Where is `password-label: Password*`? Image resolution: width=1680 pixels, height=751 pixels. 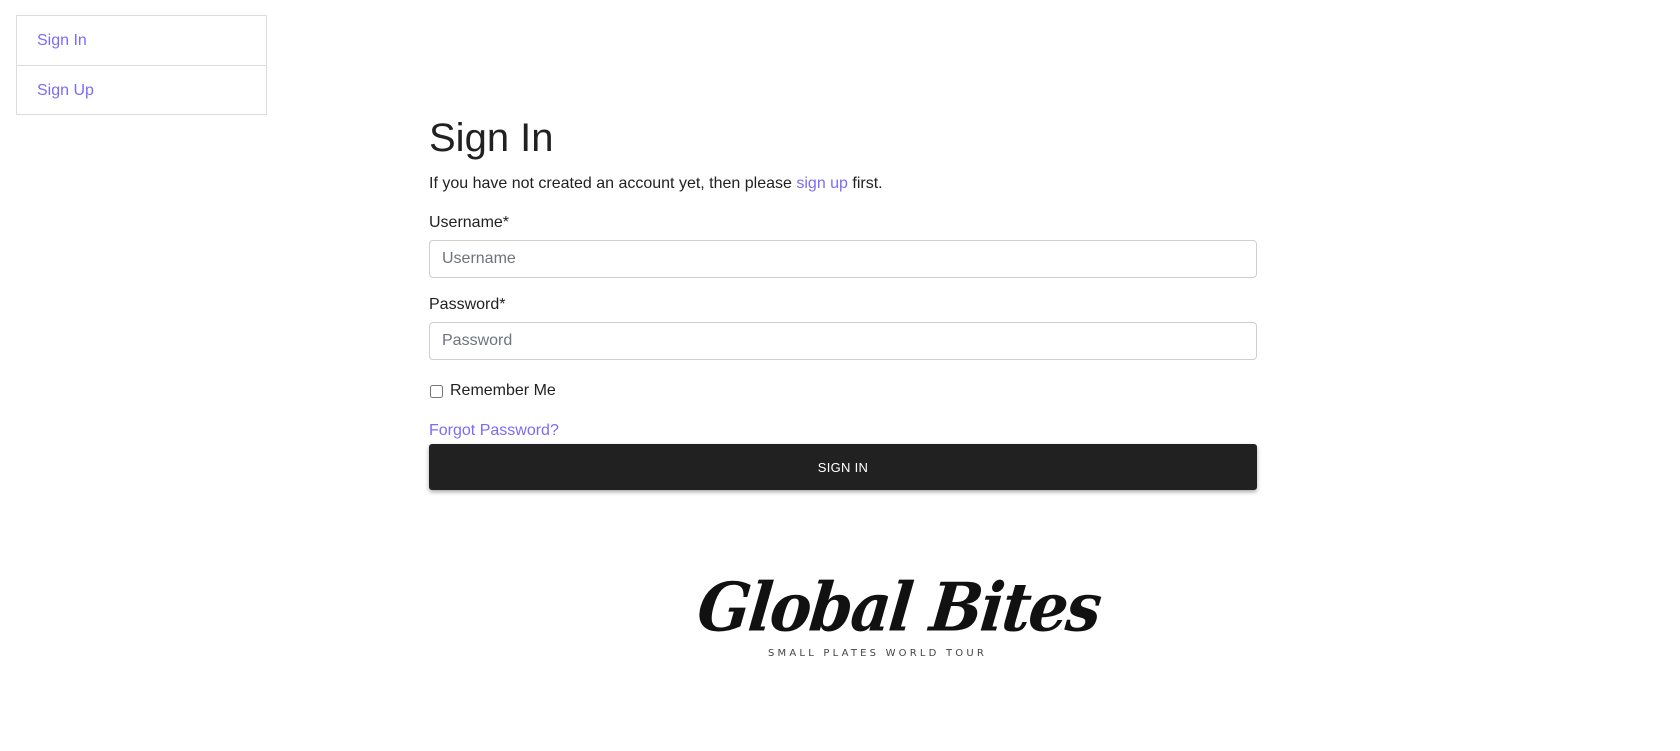
password-label: Password* is located at coordinates (467, 304).